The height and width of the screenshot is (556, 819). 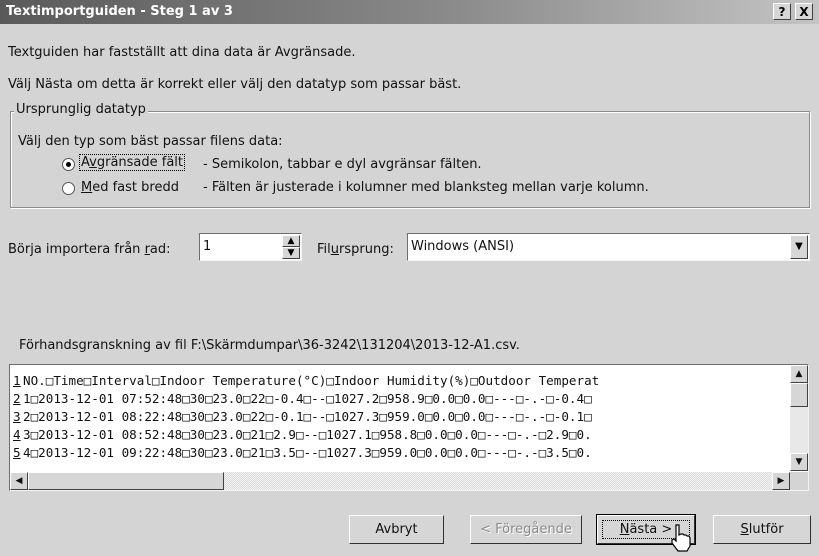 What do you see at coordinates (799, 462) in the screenshot?
I see `scroll-down-arrow: ▼` at bounding box center [799, 462].